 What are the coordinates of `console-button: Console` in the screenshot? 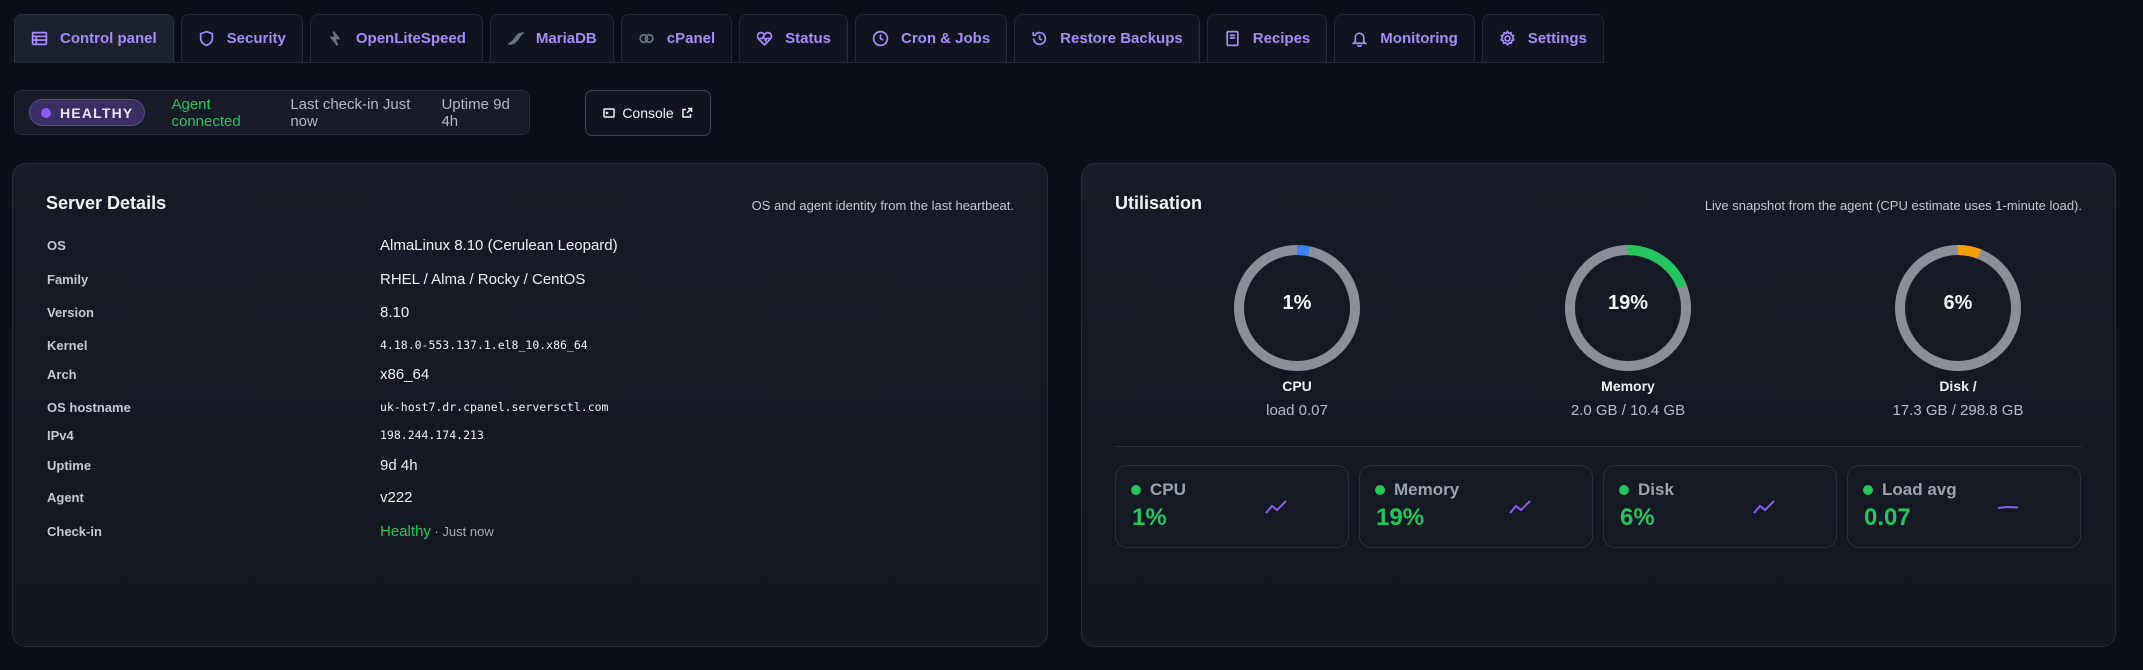 It's located at (648, 113).